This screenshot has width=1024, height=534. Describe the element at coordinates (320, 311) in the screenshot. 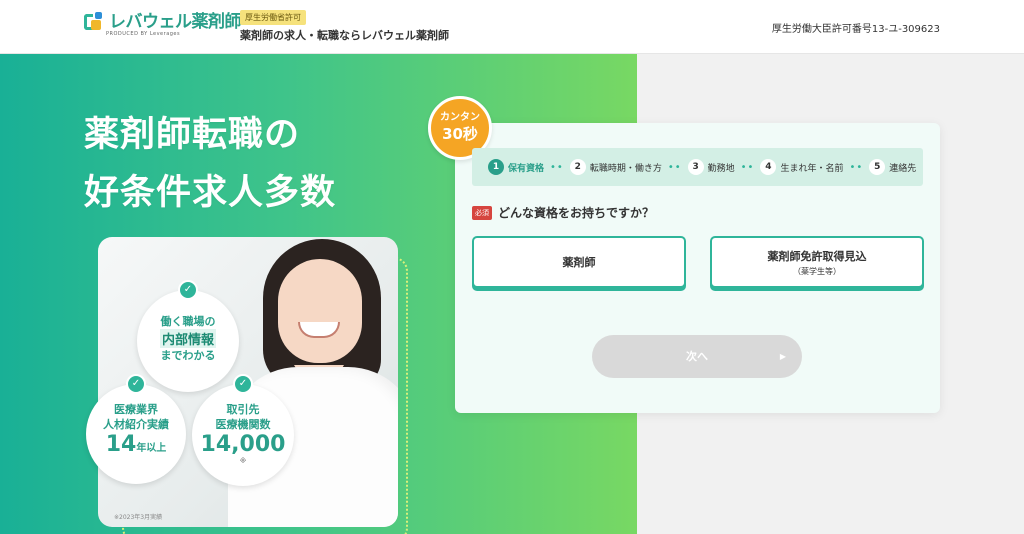

I see `person-face` at that location.